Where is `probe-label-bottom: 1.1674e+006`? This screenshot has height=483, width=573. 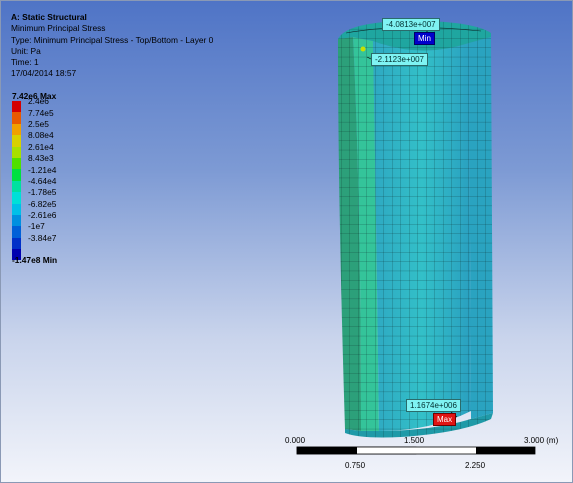 probe-label-bottom: 1.1674e+006 is located at coordinates (433, 405).